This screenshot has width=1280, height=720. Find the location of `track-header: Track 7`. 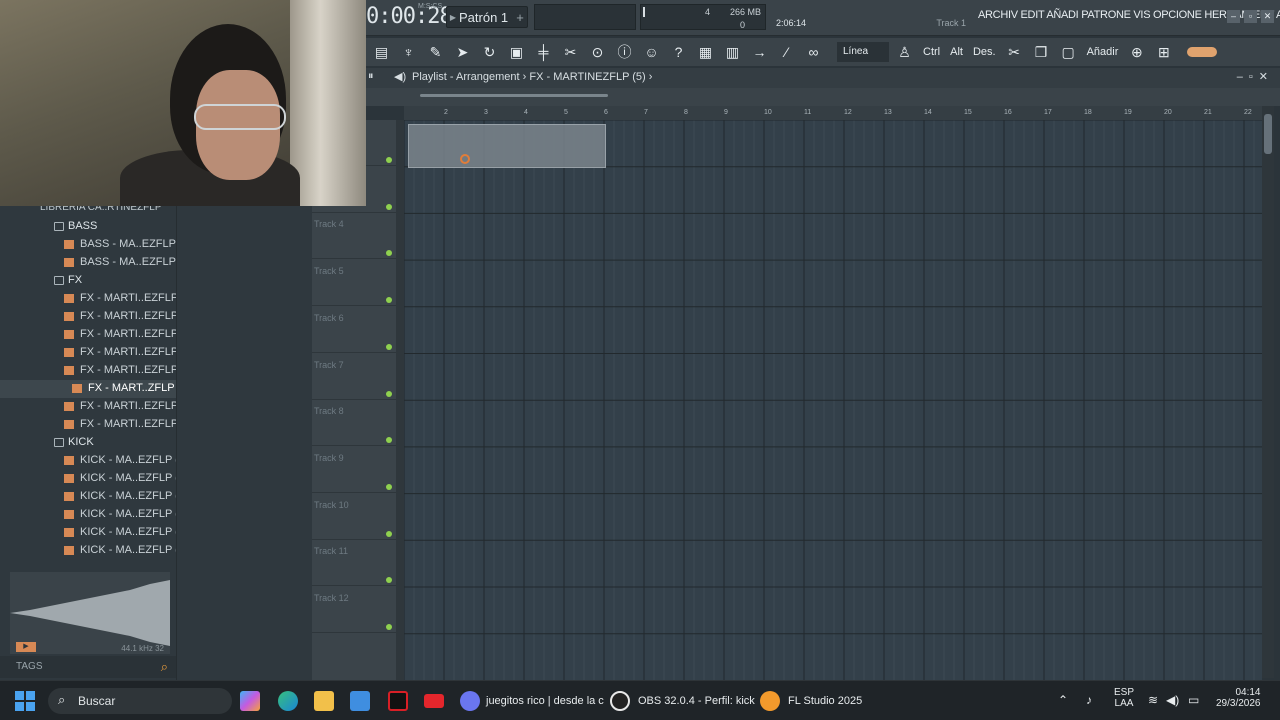

track-header: Track 7 is located at coordinates (354, 377).